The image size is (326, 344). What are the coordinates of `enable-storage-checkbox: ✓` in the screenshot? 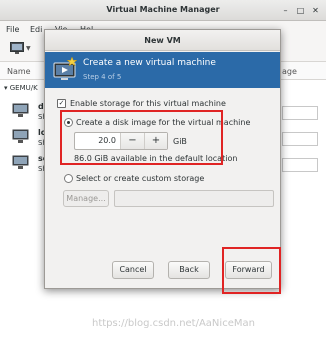 It's located at (61, 103).